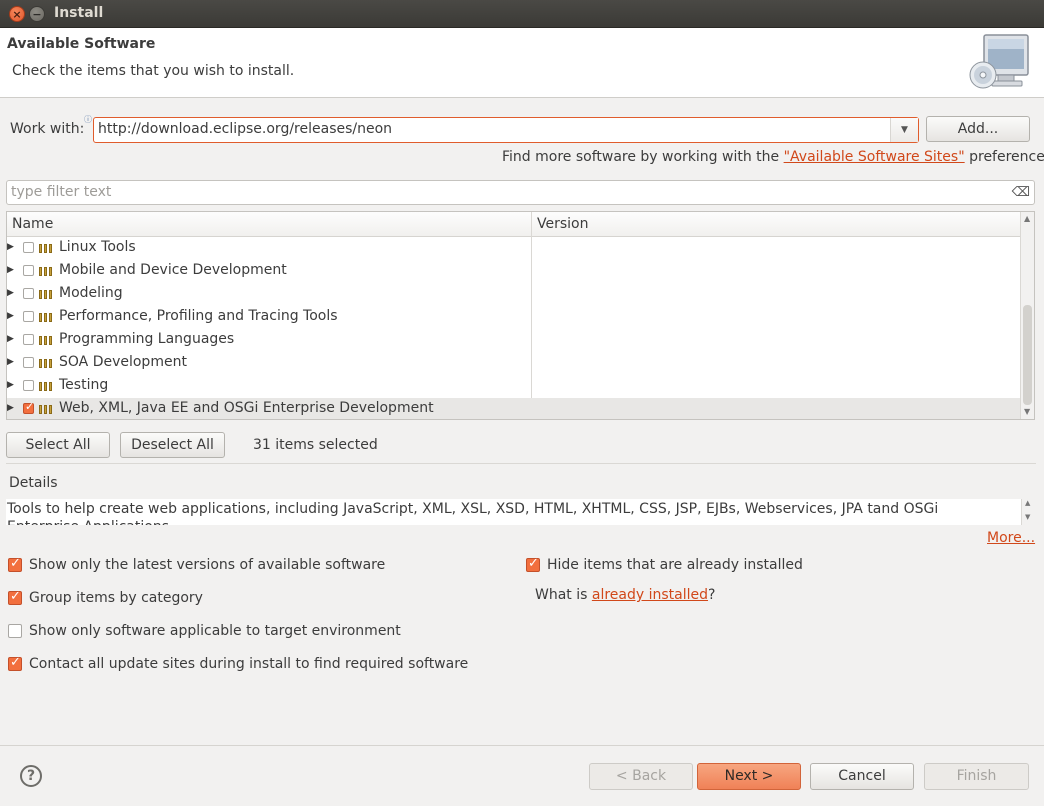 Image resolution: width=1044 pixels, height=806 pixels. What do you see at coordinates (17, 14) in the screenshot?
I see `close-window-icon: ×` at bounding box center [17, 14].